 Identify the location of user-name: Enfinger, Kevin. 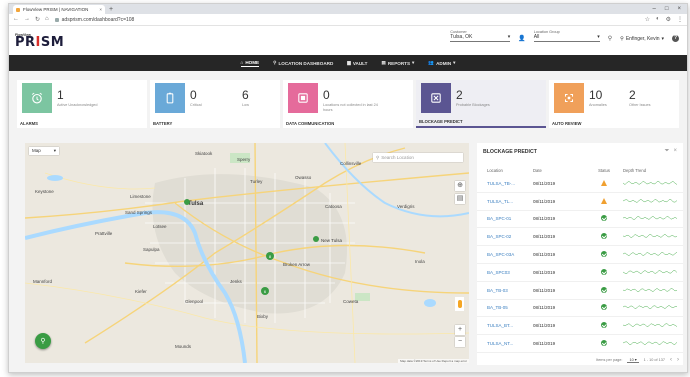
(642, 39).